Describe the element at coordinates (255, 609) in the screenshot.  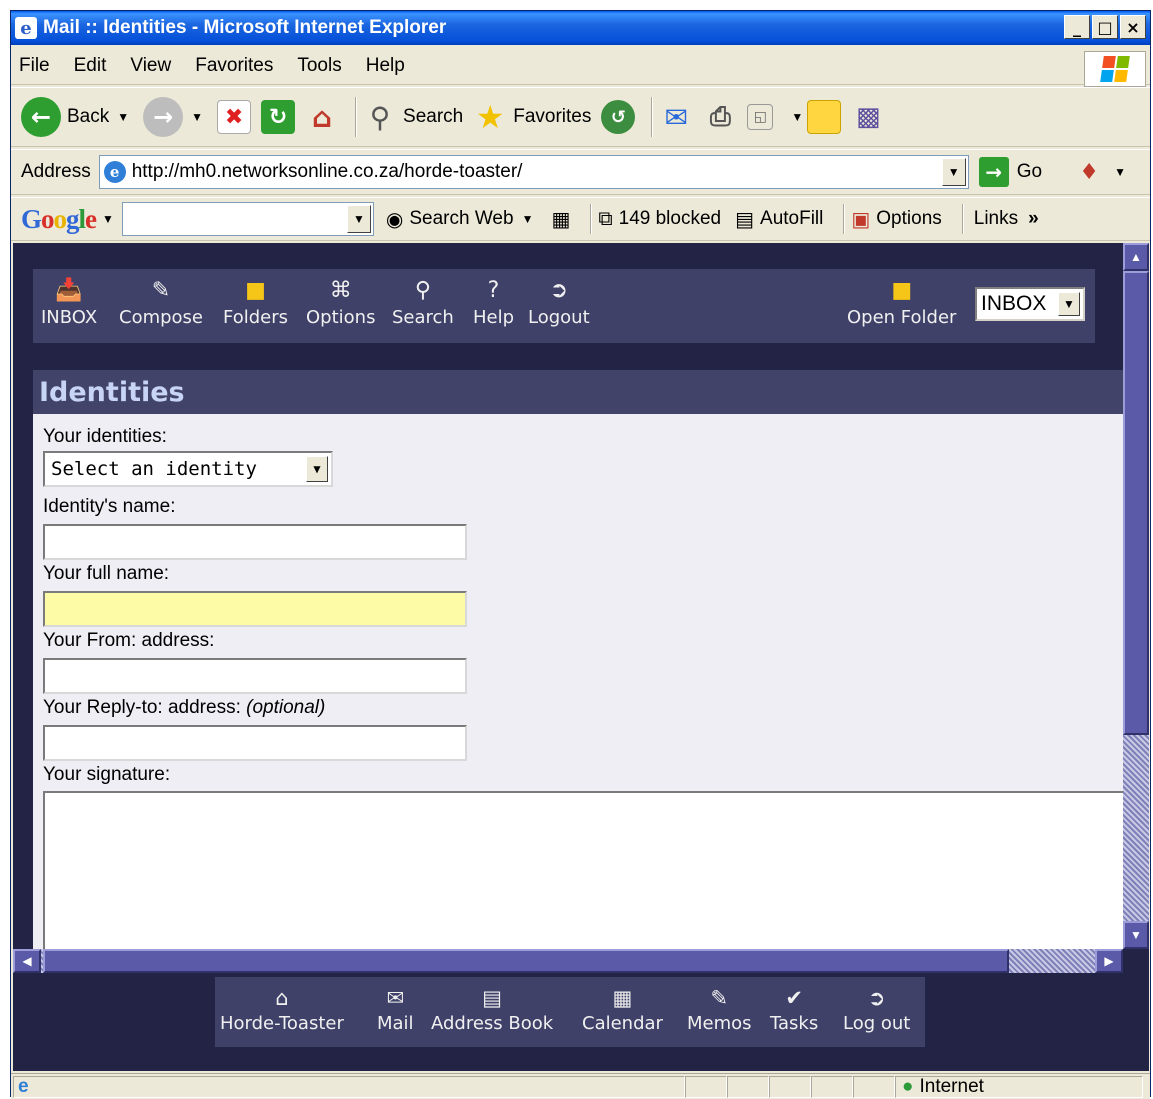
I see `full-name-field` at that location.